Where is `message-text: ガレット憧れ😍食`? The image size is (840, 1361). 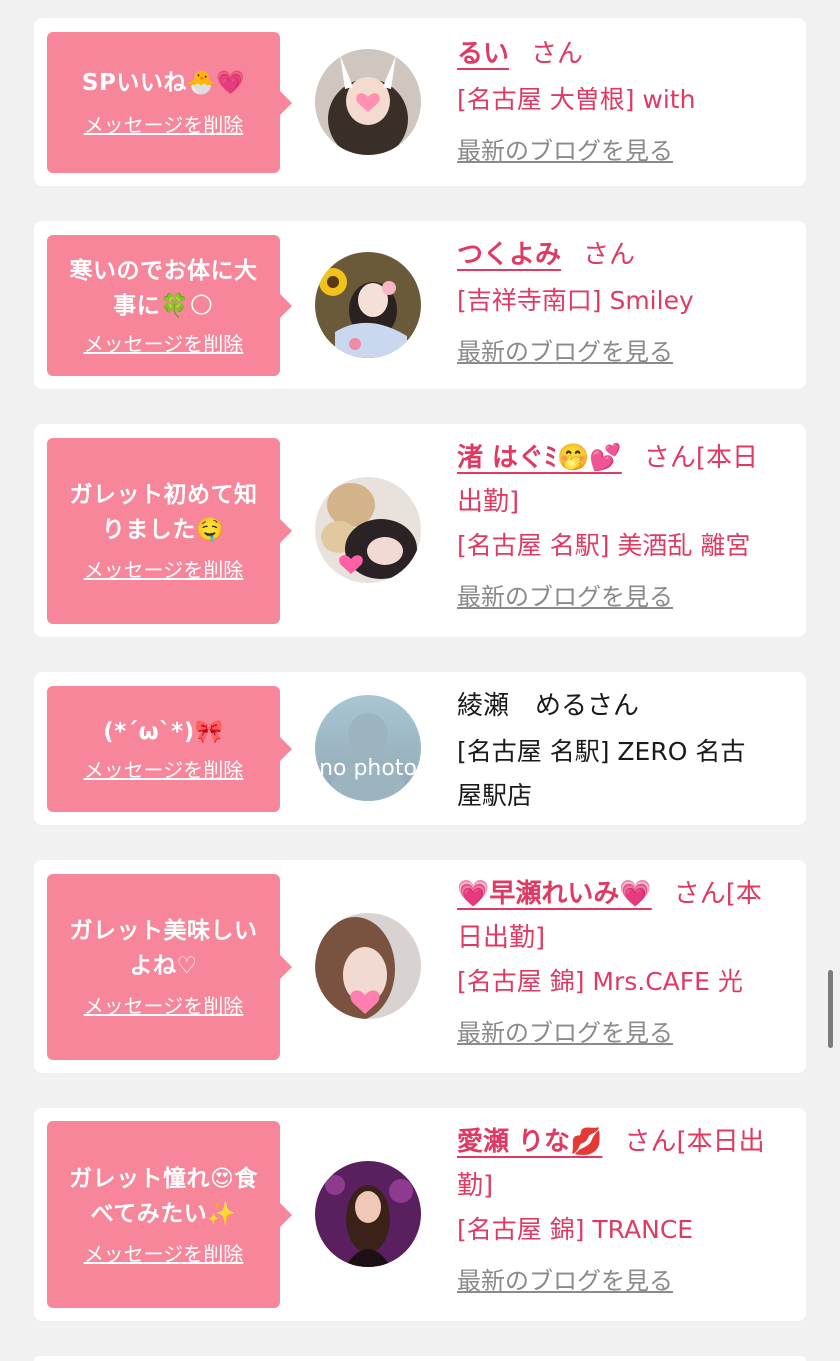
message-text: ガレット憧れ😍食 is located at coordinates (163, 1178).